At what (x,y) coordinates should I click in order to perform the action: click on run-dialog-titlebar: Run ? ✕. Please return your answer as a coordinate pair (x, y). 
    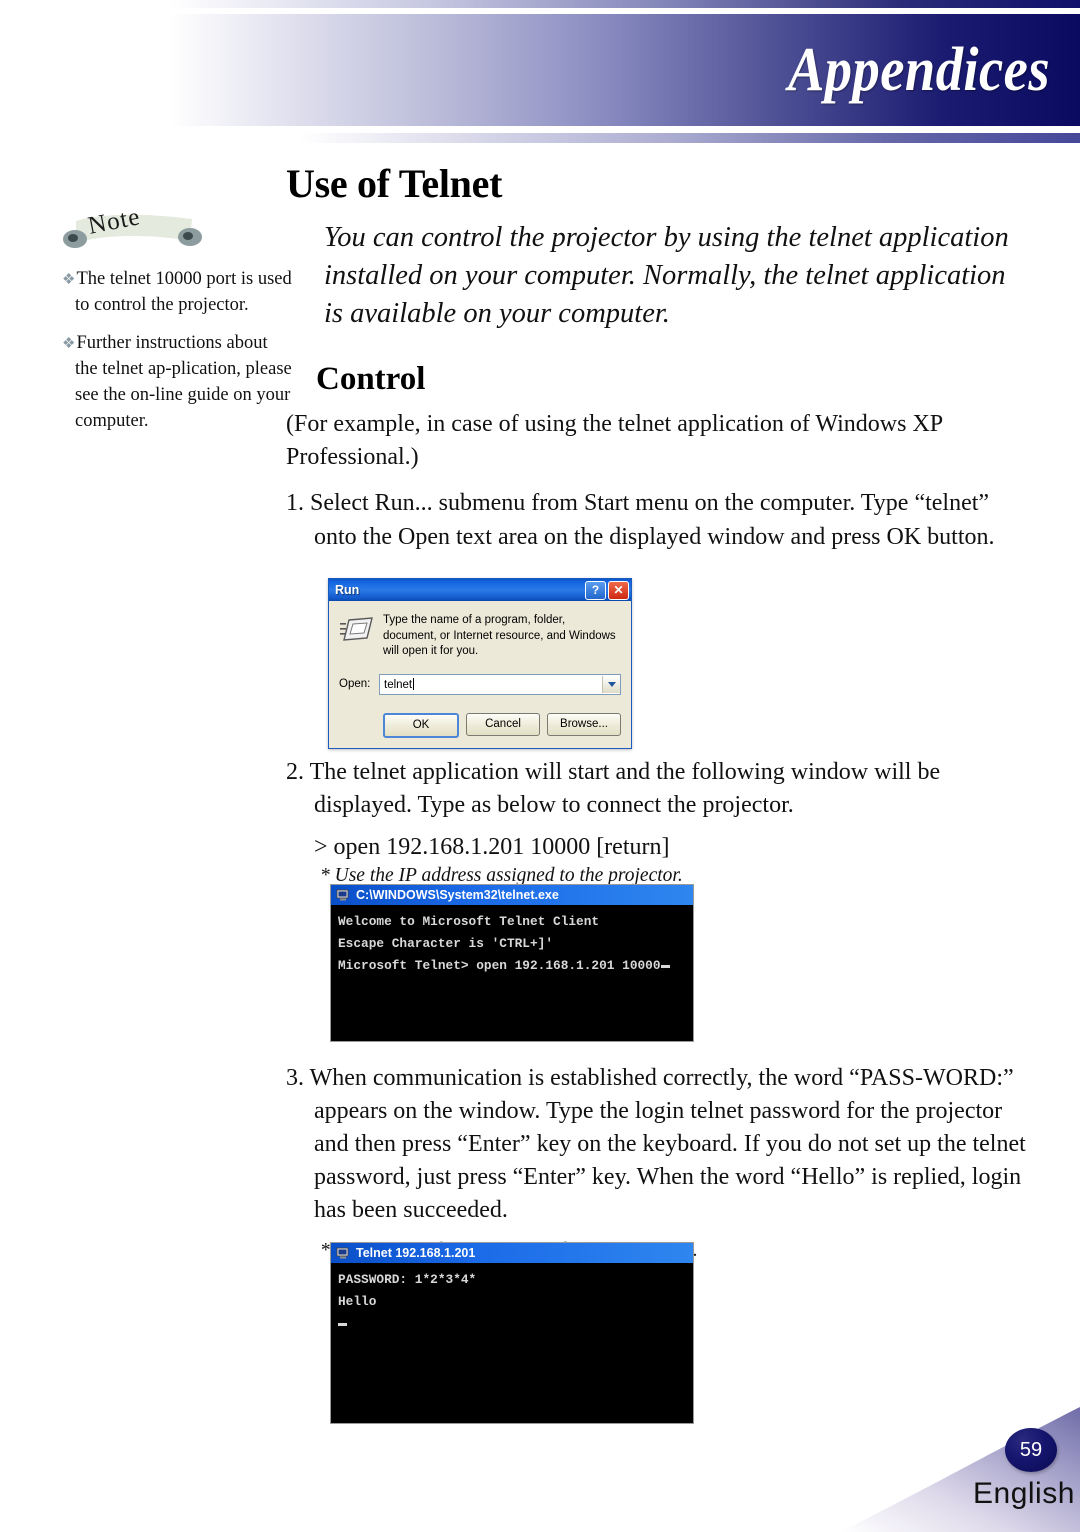
    Looking at the image, I should click on (480, 590).